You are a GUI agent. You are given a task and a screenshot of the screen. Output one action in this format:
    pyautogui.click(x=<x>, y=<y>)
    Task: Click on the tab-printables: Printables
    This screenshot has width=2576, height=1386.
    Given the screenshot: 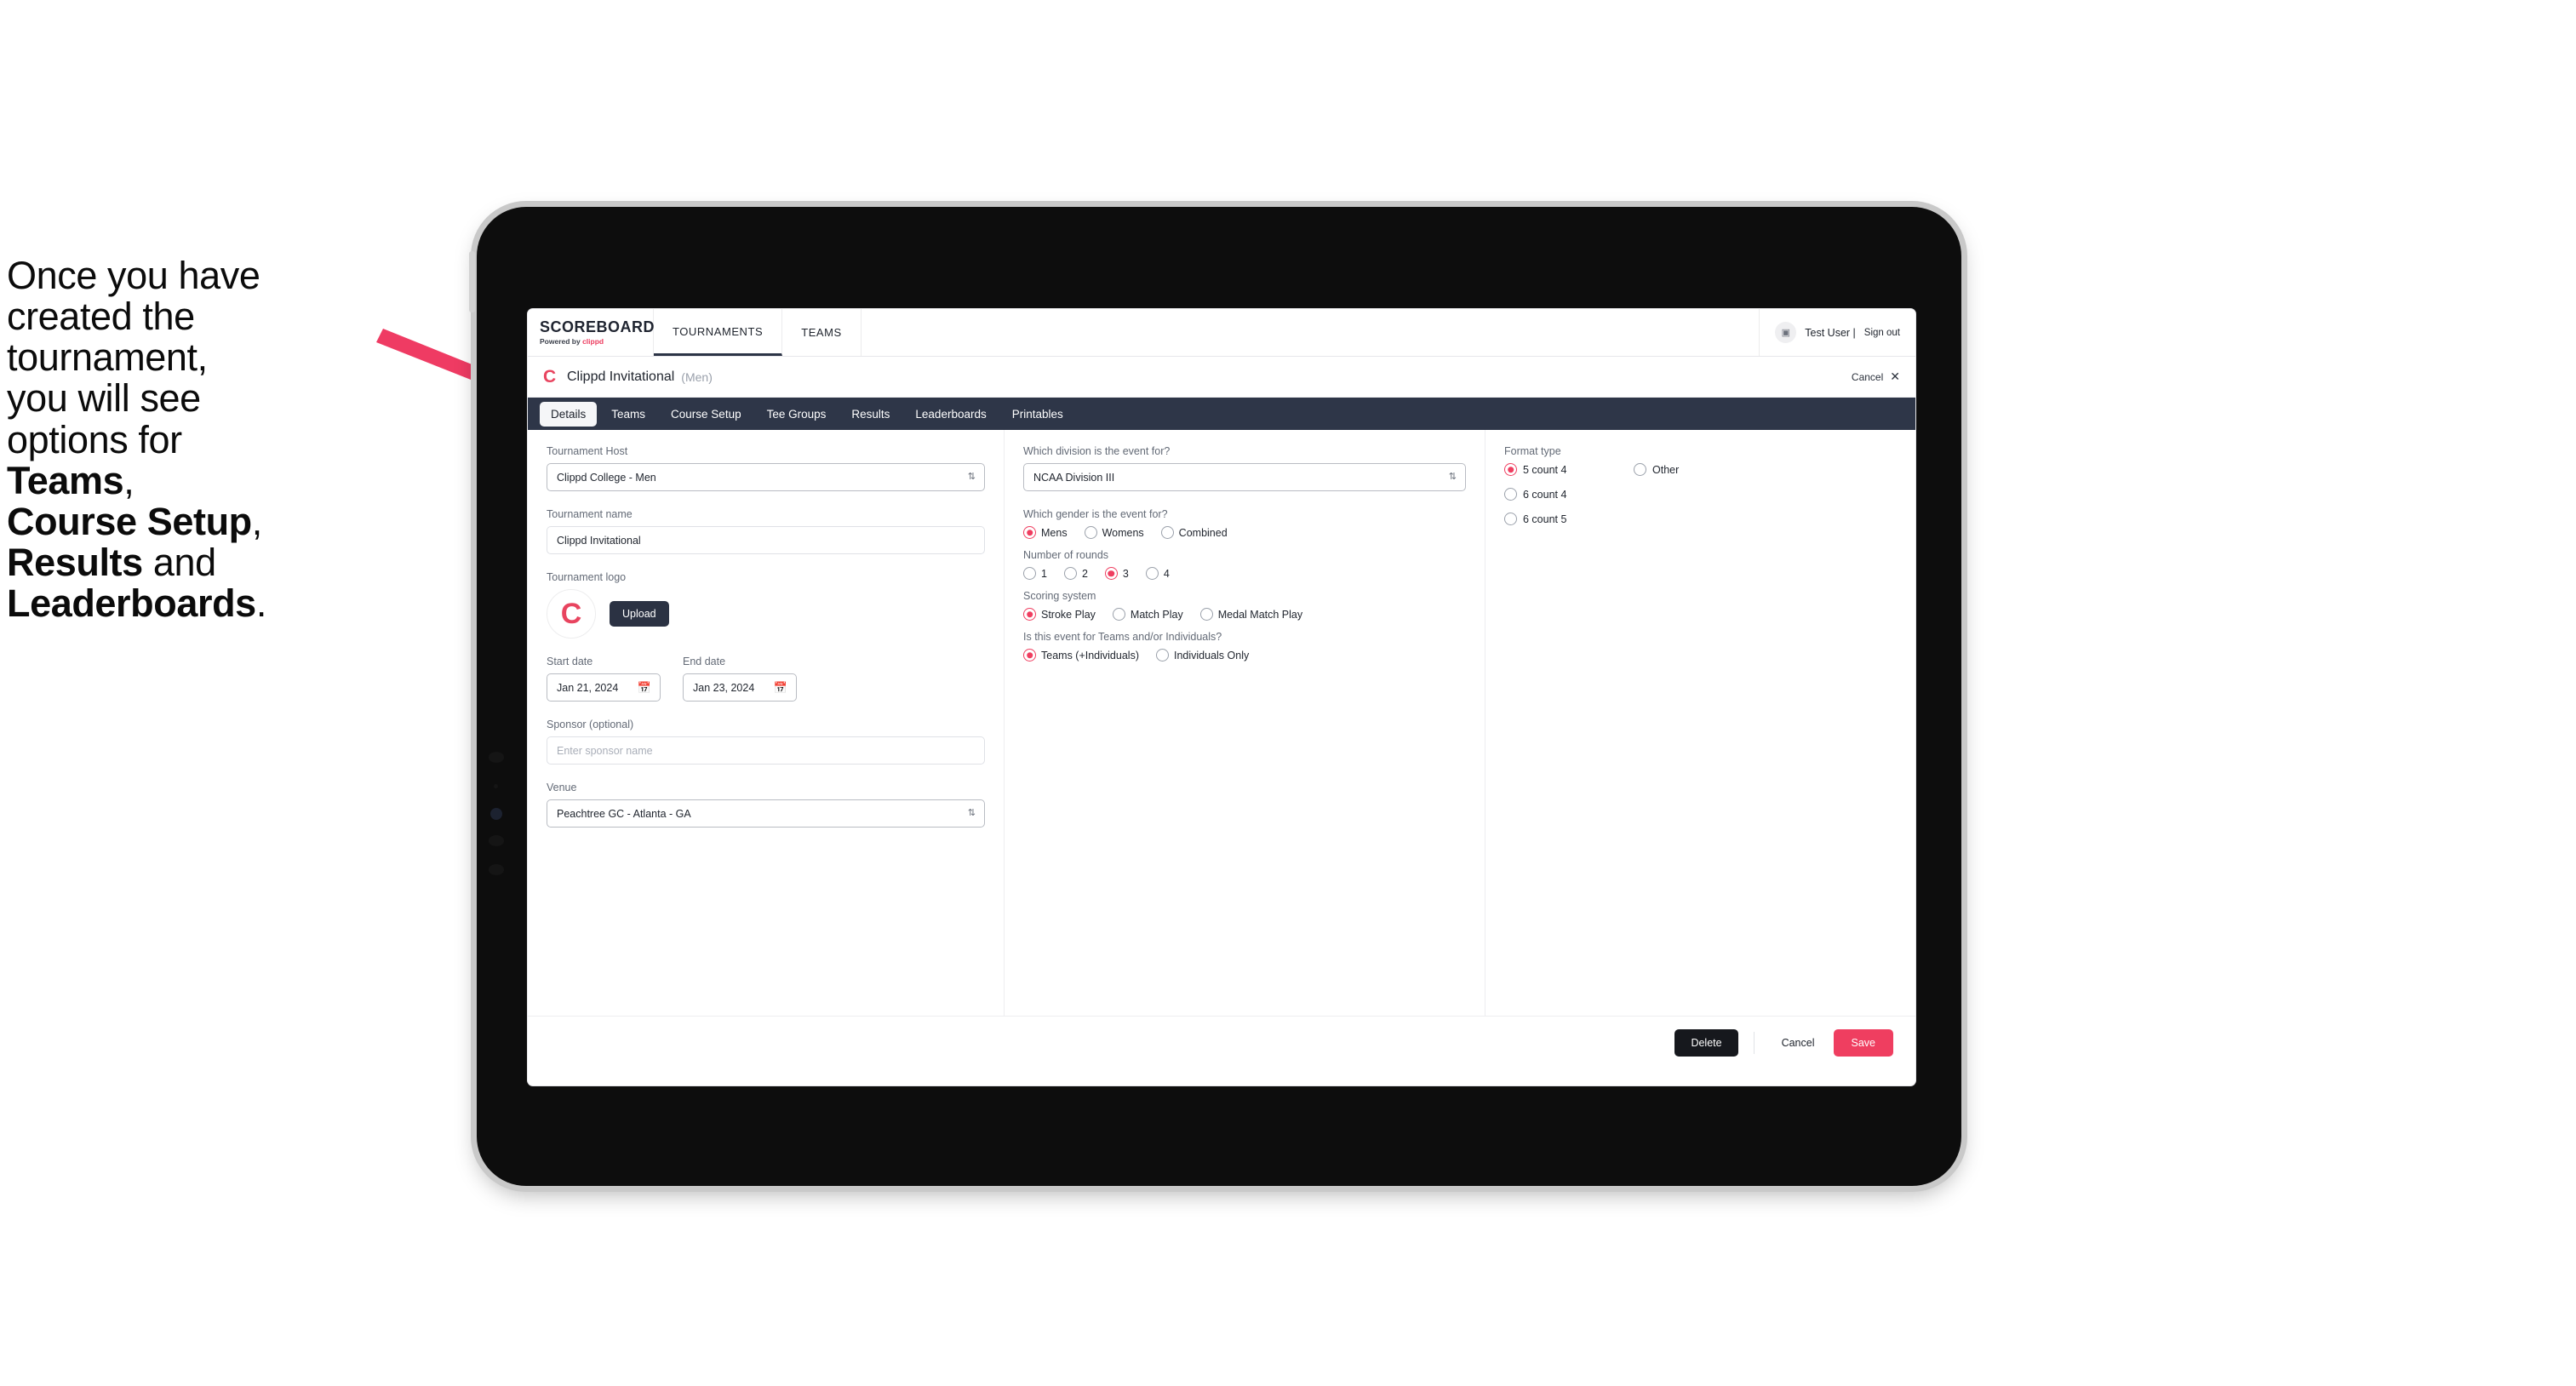 What is the action you would take?
    pyautogui.click(x=1037, y=414)
    